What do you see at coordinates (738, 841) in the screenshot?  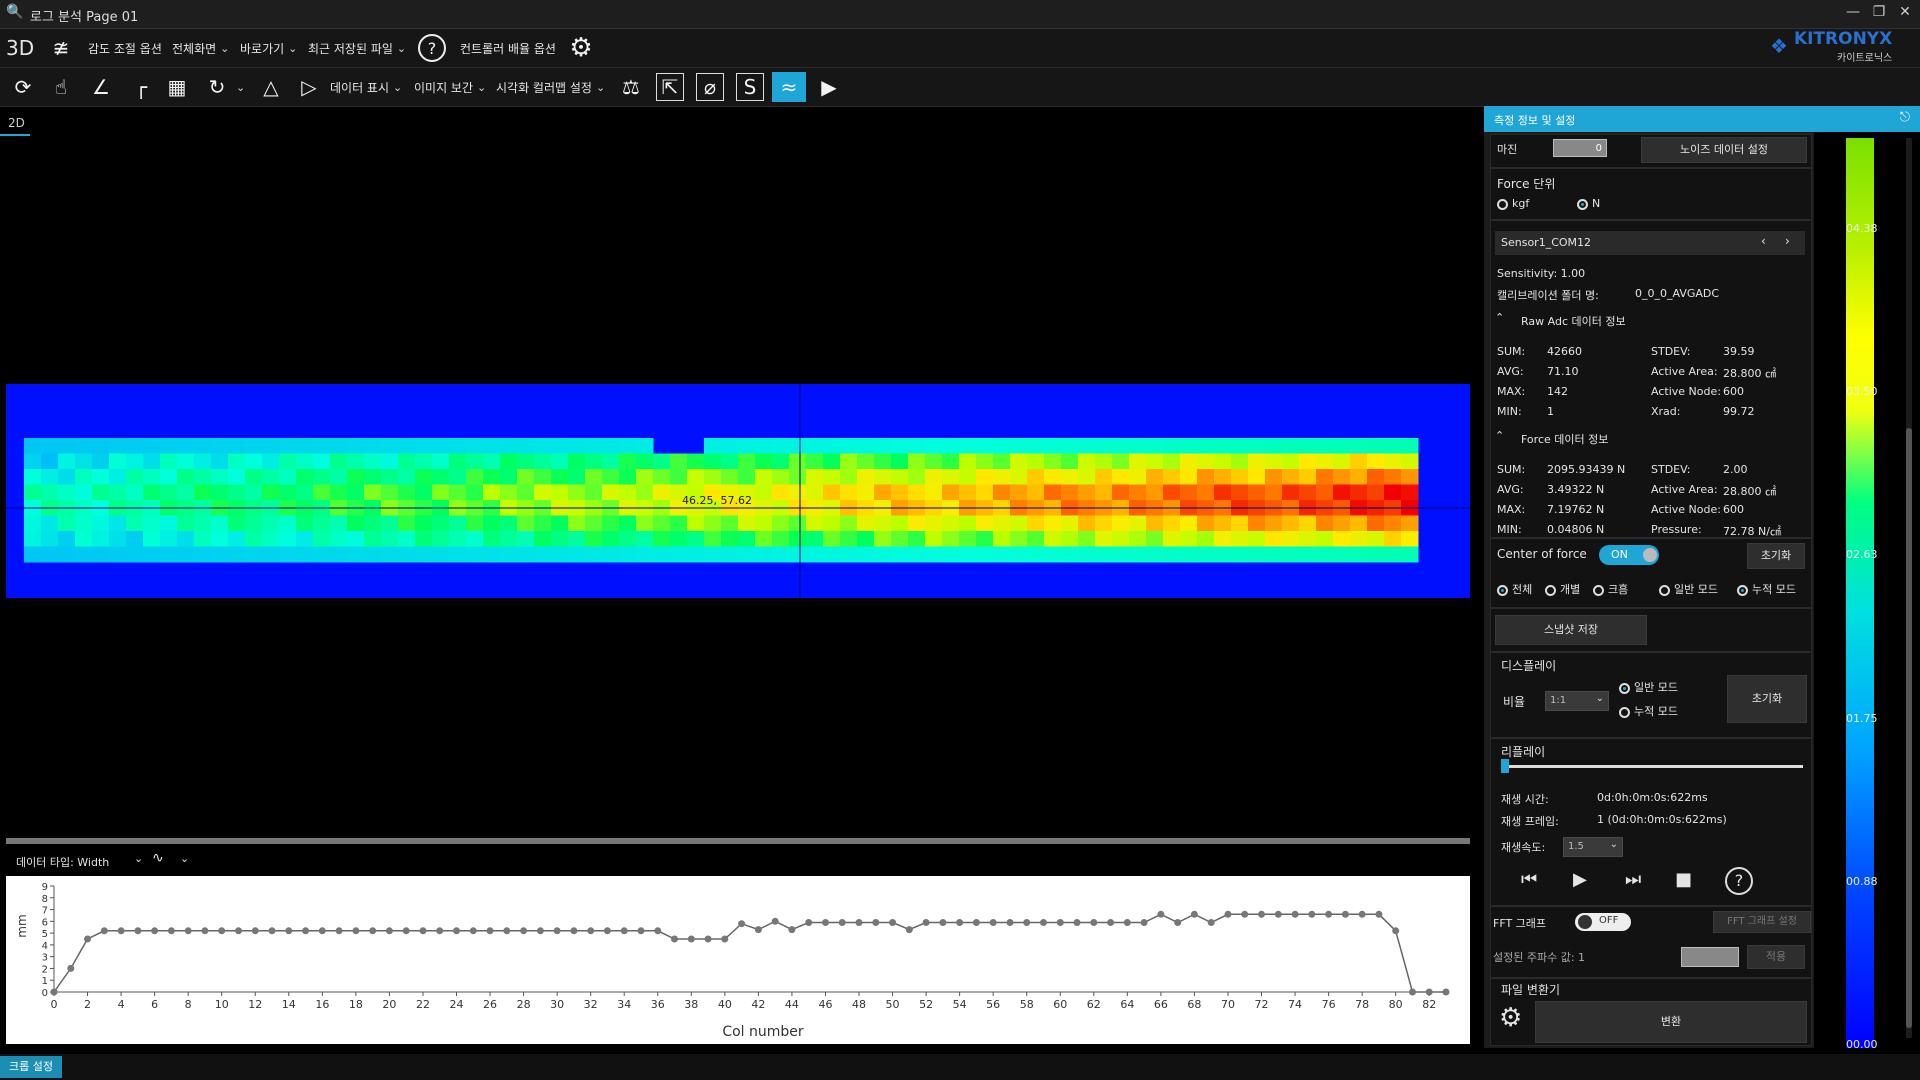 I see `horizontal-scrollbar` at bounding box center [738, 841].